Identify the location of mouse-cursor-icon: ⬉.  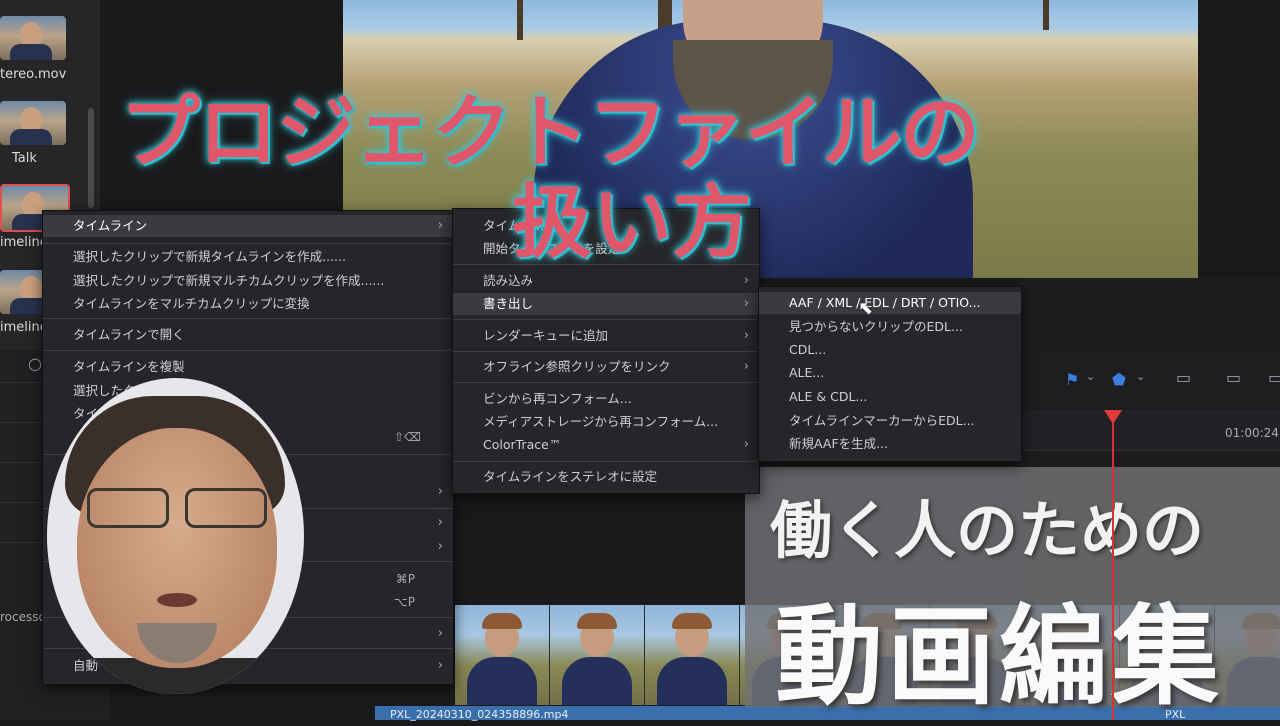
(866, 308).